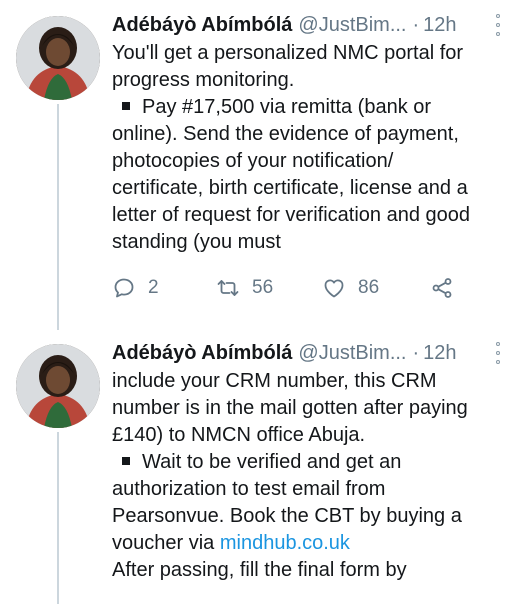  I want to click on tweet-line: £140) to NMCN office Abuja., so click(239, 435).